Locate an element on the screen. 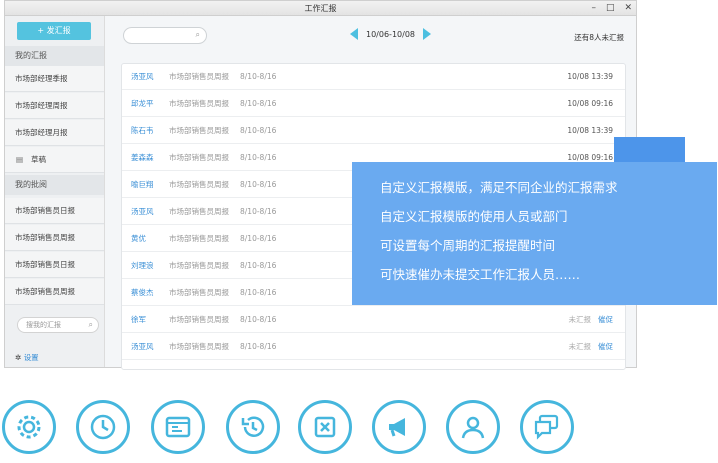  sidebar-search-input: 搜我的汇报 ⌕ is located at coordinates (58, 325).